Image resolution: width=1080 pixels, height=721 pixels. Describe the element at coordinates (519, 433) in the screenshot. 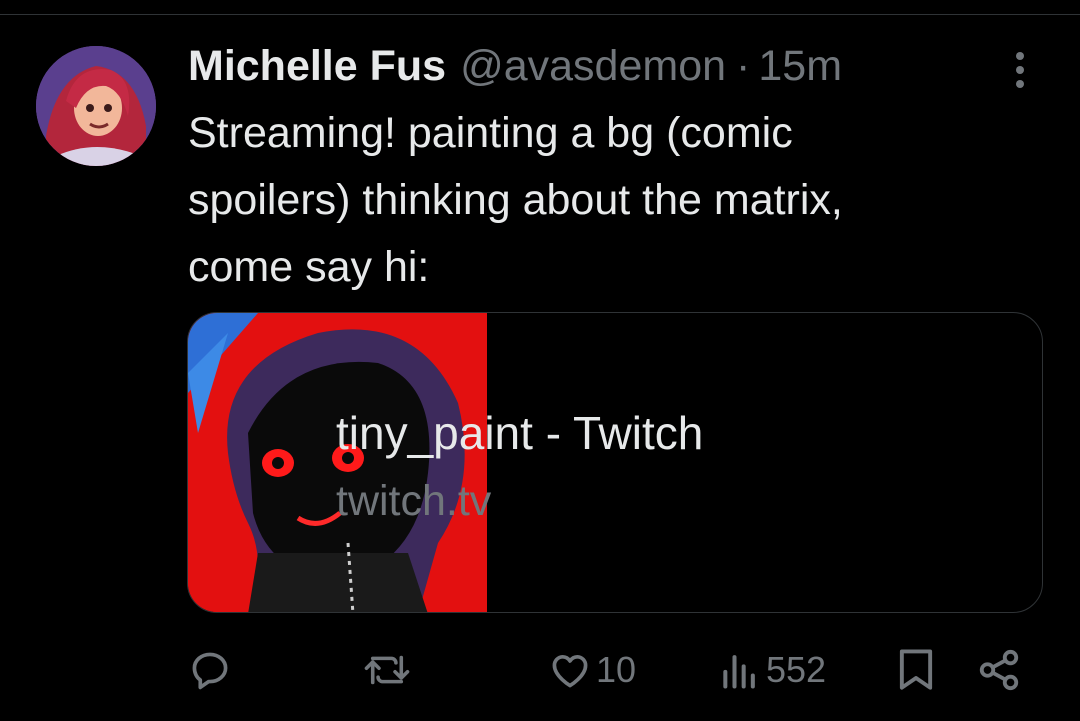

I see `card-title: tiny_paint - Twitch` at that location.